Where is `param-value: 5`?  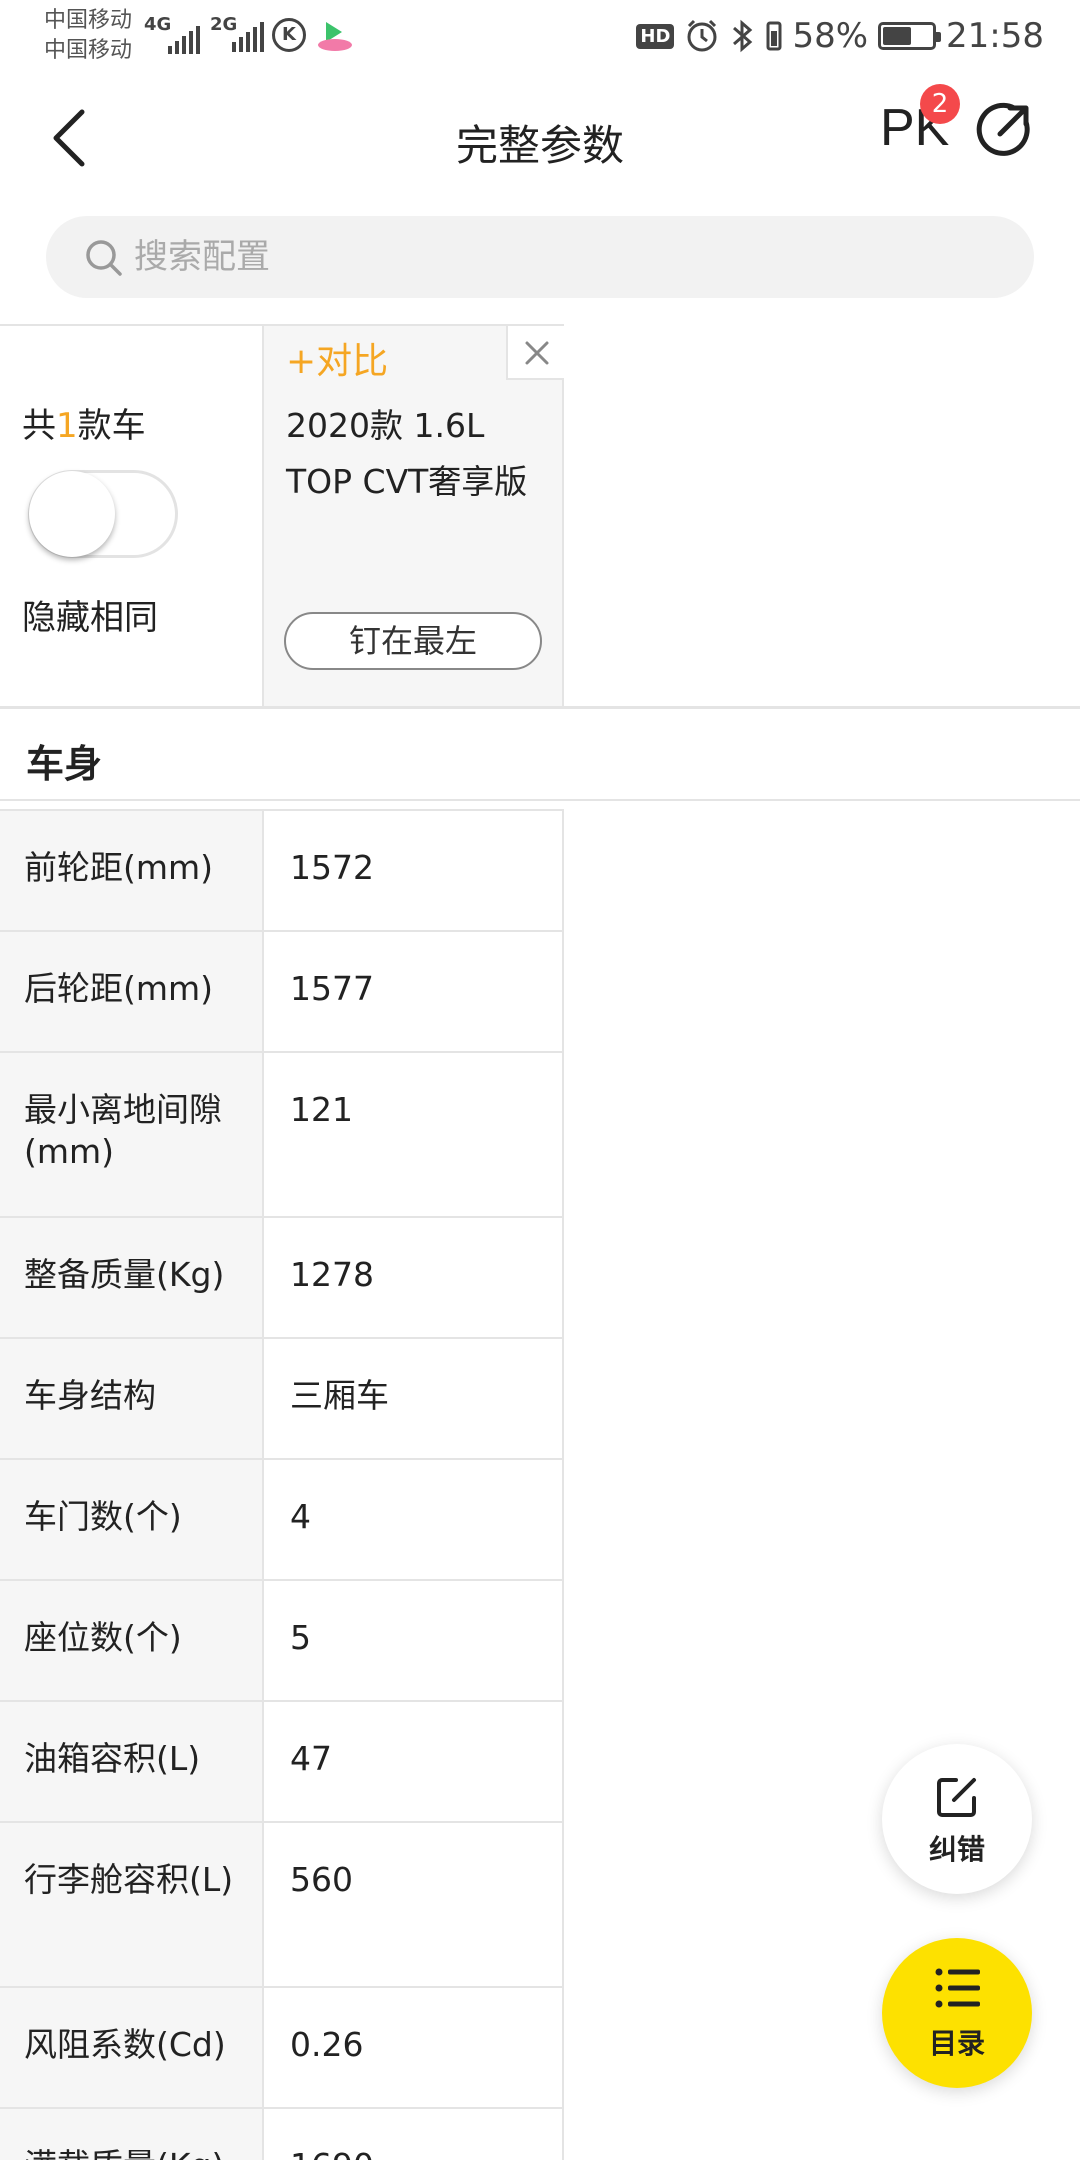 param-value: 5 is located at coordinates (414, 1640).